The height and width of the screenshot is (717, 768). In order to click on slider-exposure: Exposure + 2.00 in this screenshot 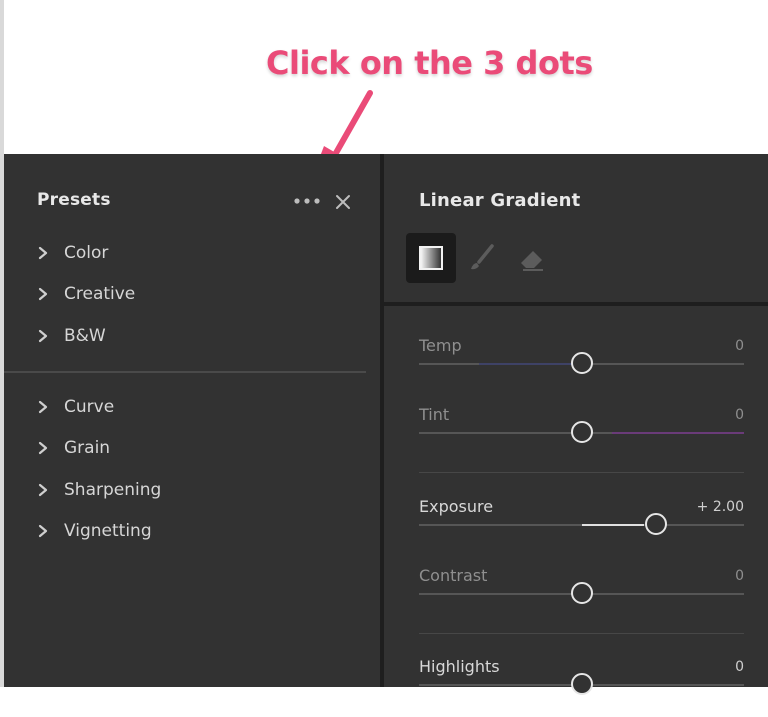, I will do `click(581, 527)`.